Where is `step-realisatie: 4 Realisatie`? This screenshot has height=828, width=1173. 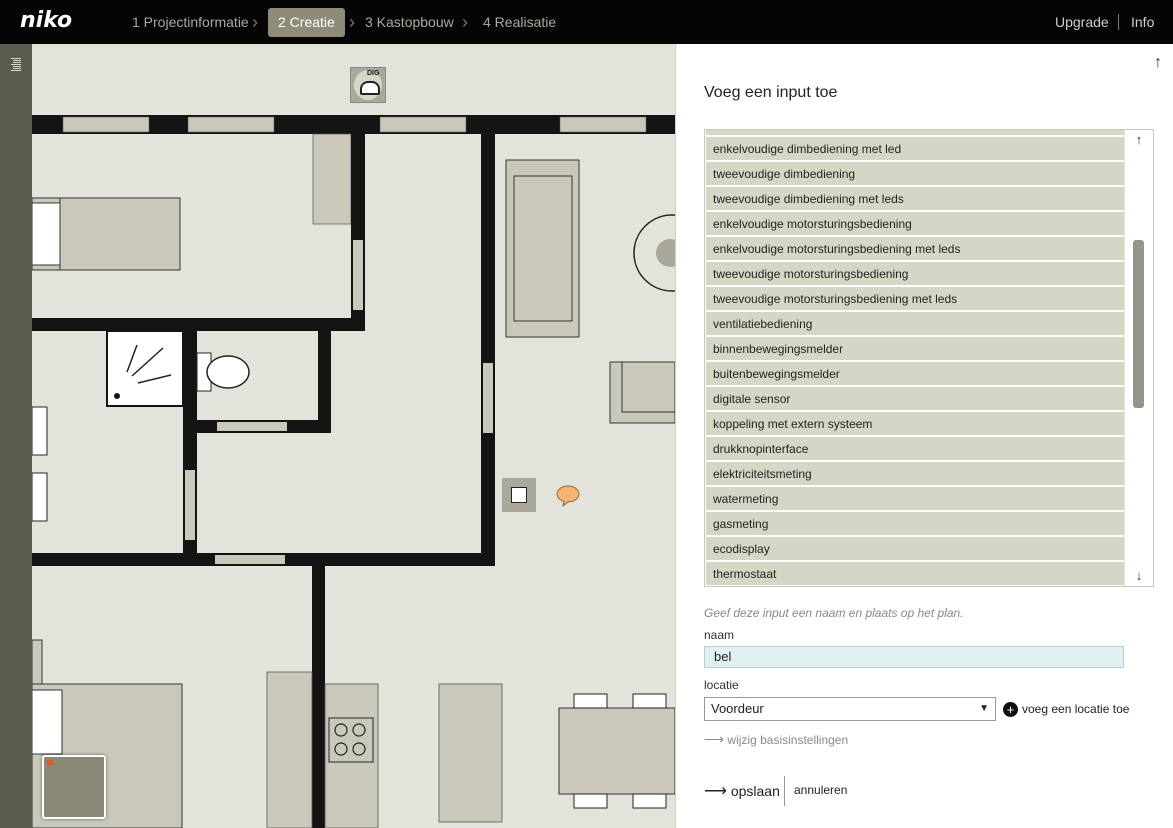
step-realisatie: 4 Realisatie is located at coordinates (519, 22).